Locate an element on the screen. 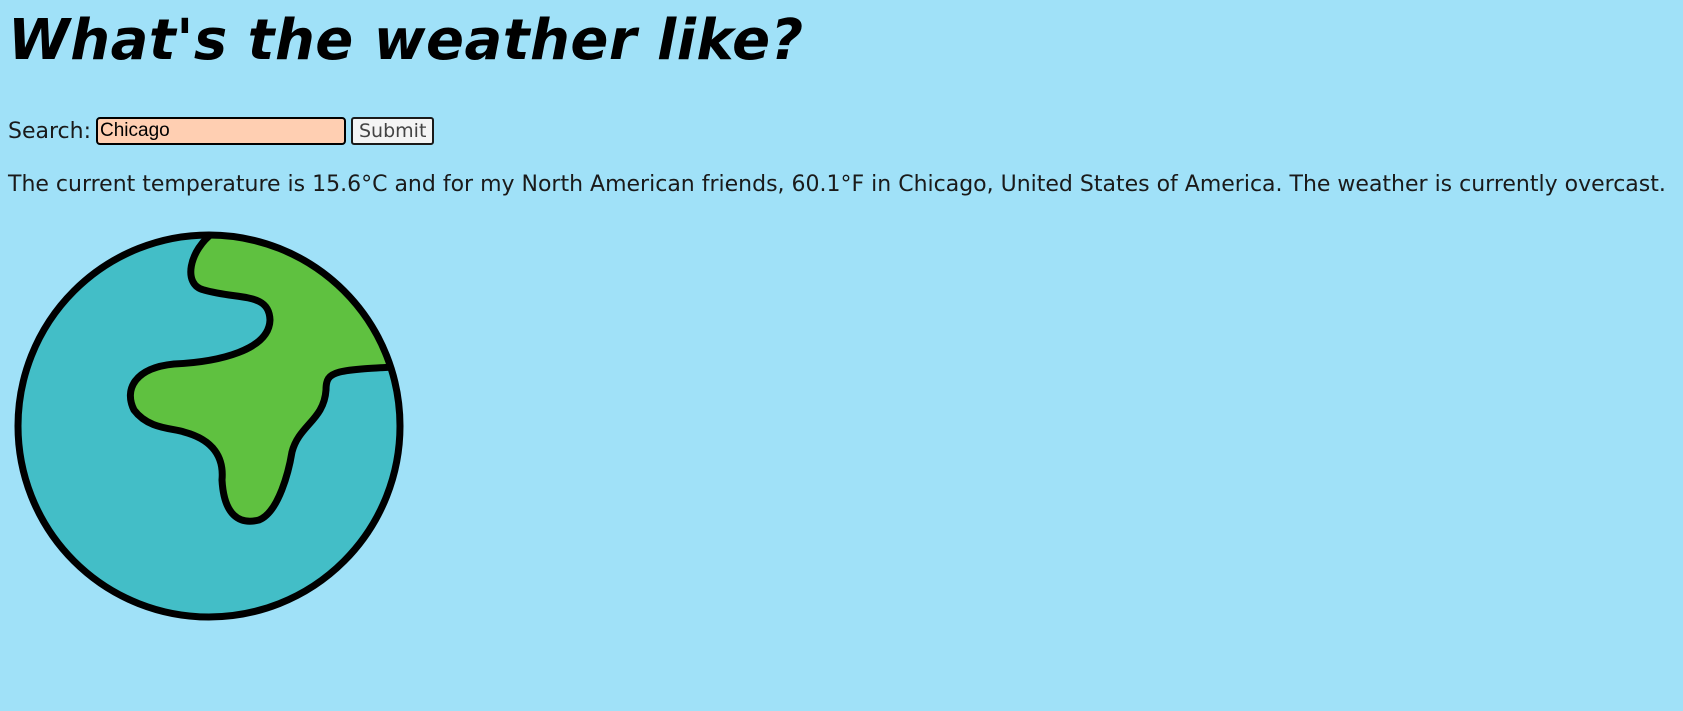 The image size is (1683, 711). search-form: Search: Submit is located at coordinates (221, 131).